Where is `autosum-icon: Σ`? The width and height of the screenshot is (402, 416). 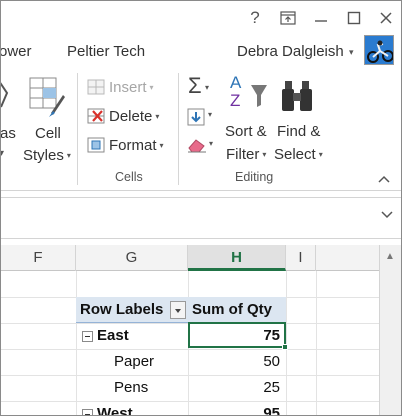
autosum-icon: Σ is located at coordinates (195, 86).